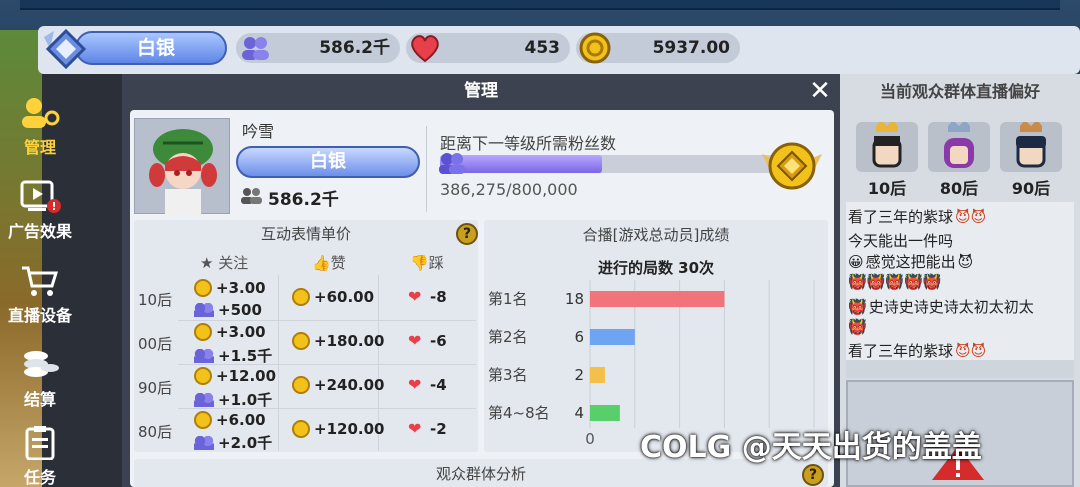 The width and height of the screenshot is (1080, 487). What do you see at coordinates (39, 231) in the screenshot?
I see `nav-label: 广告效果` at bounding box center [39, 231].